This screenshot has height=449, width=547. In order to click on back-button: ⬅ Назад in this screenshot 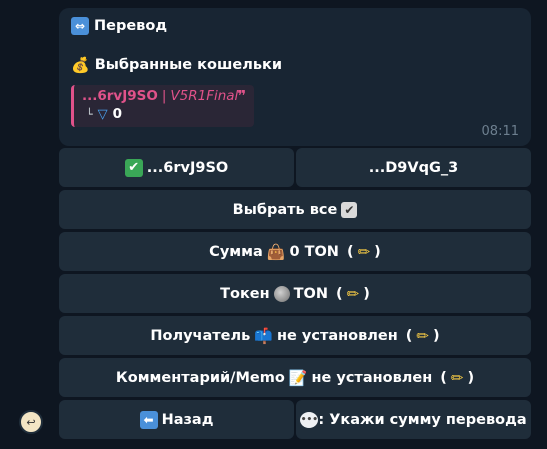, I will do `click(176, 419)`.